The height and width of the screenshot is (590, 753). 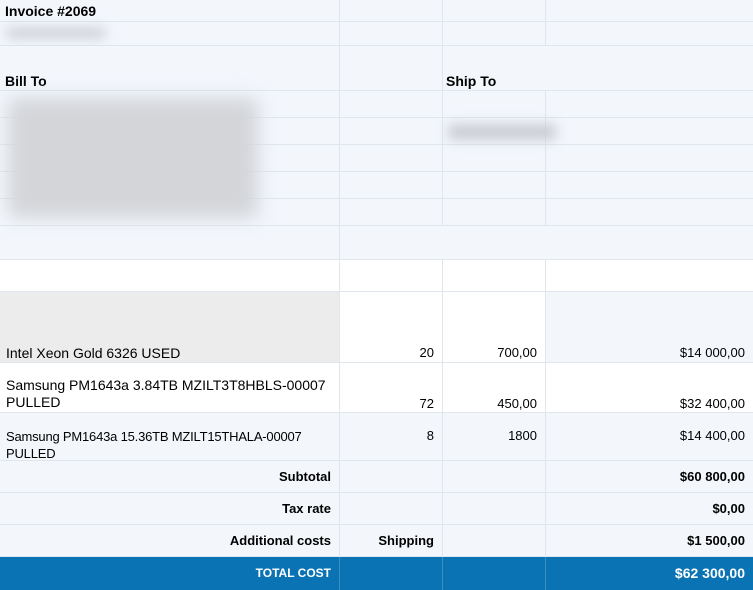 I want to click on item-qty: 20, so click(x=426, y=352).